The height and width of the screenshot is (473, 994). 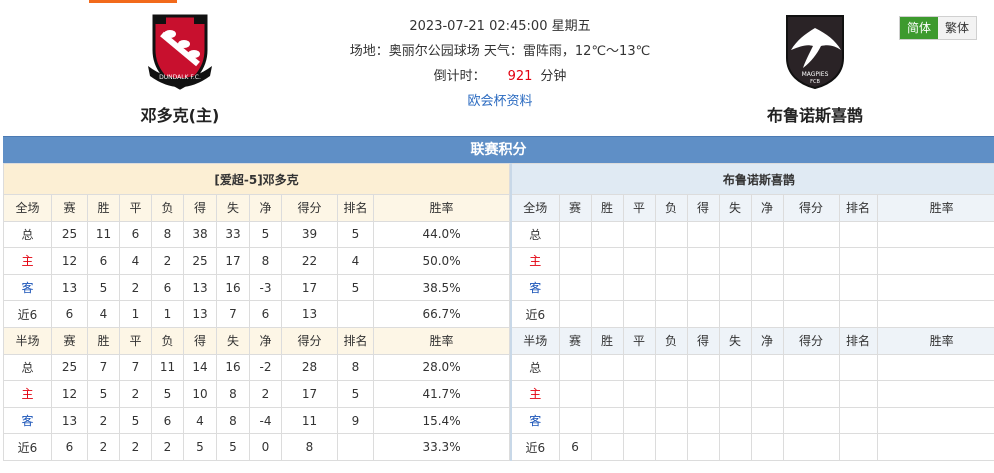 What do you see at coordinates (180, 114) in the screenshot?
I see `home-team-name: 邓多克(主)` at bounding box center [180, 114].